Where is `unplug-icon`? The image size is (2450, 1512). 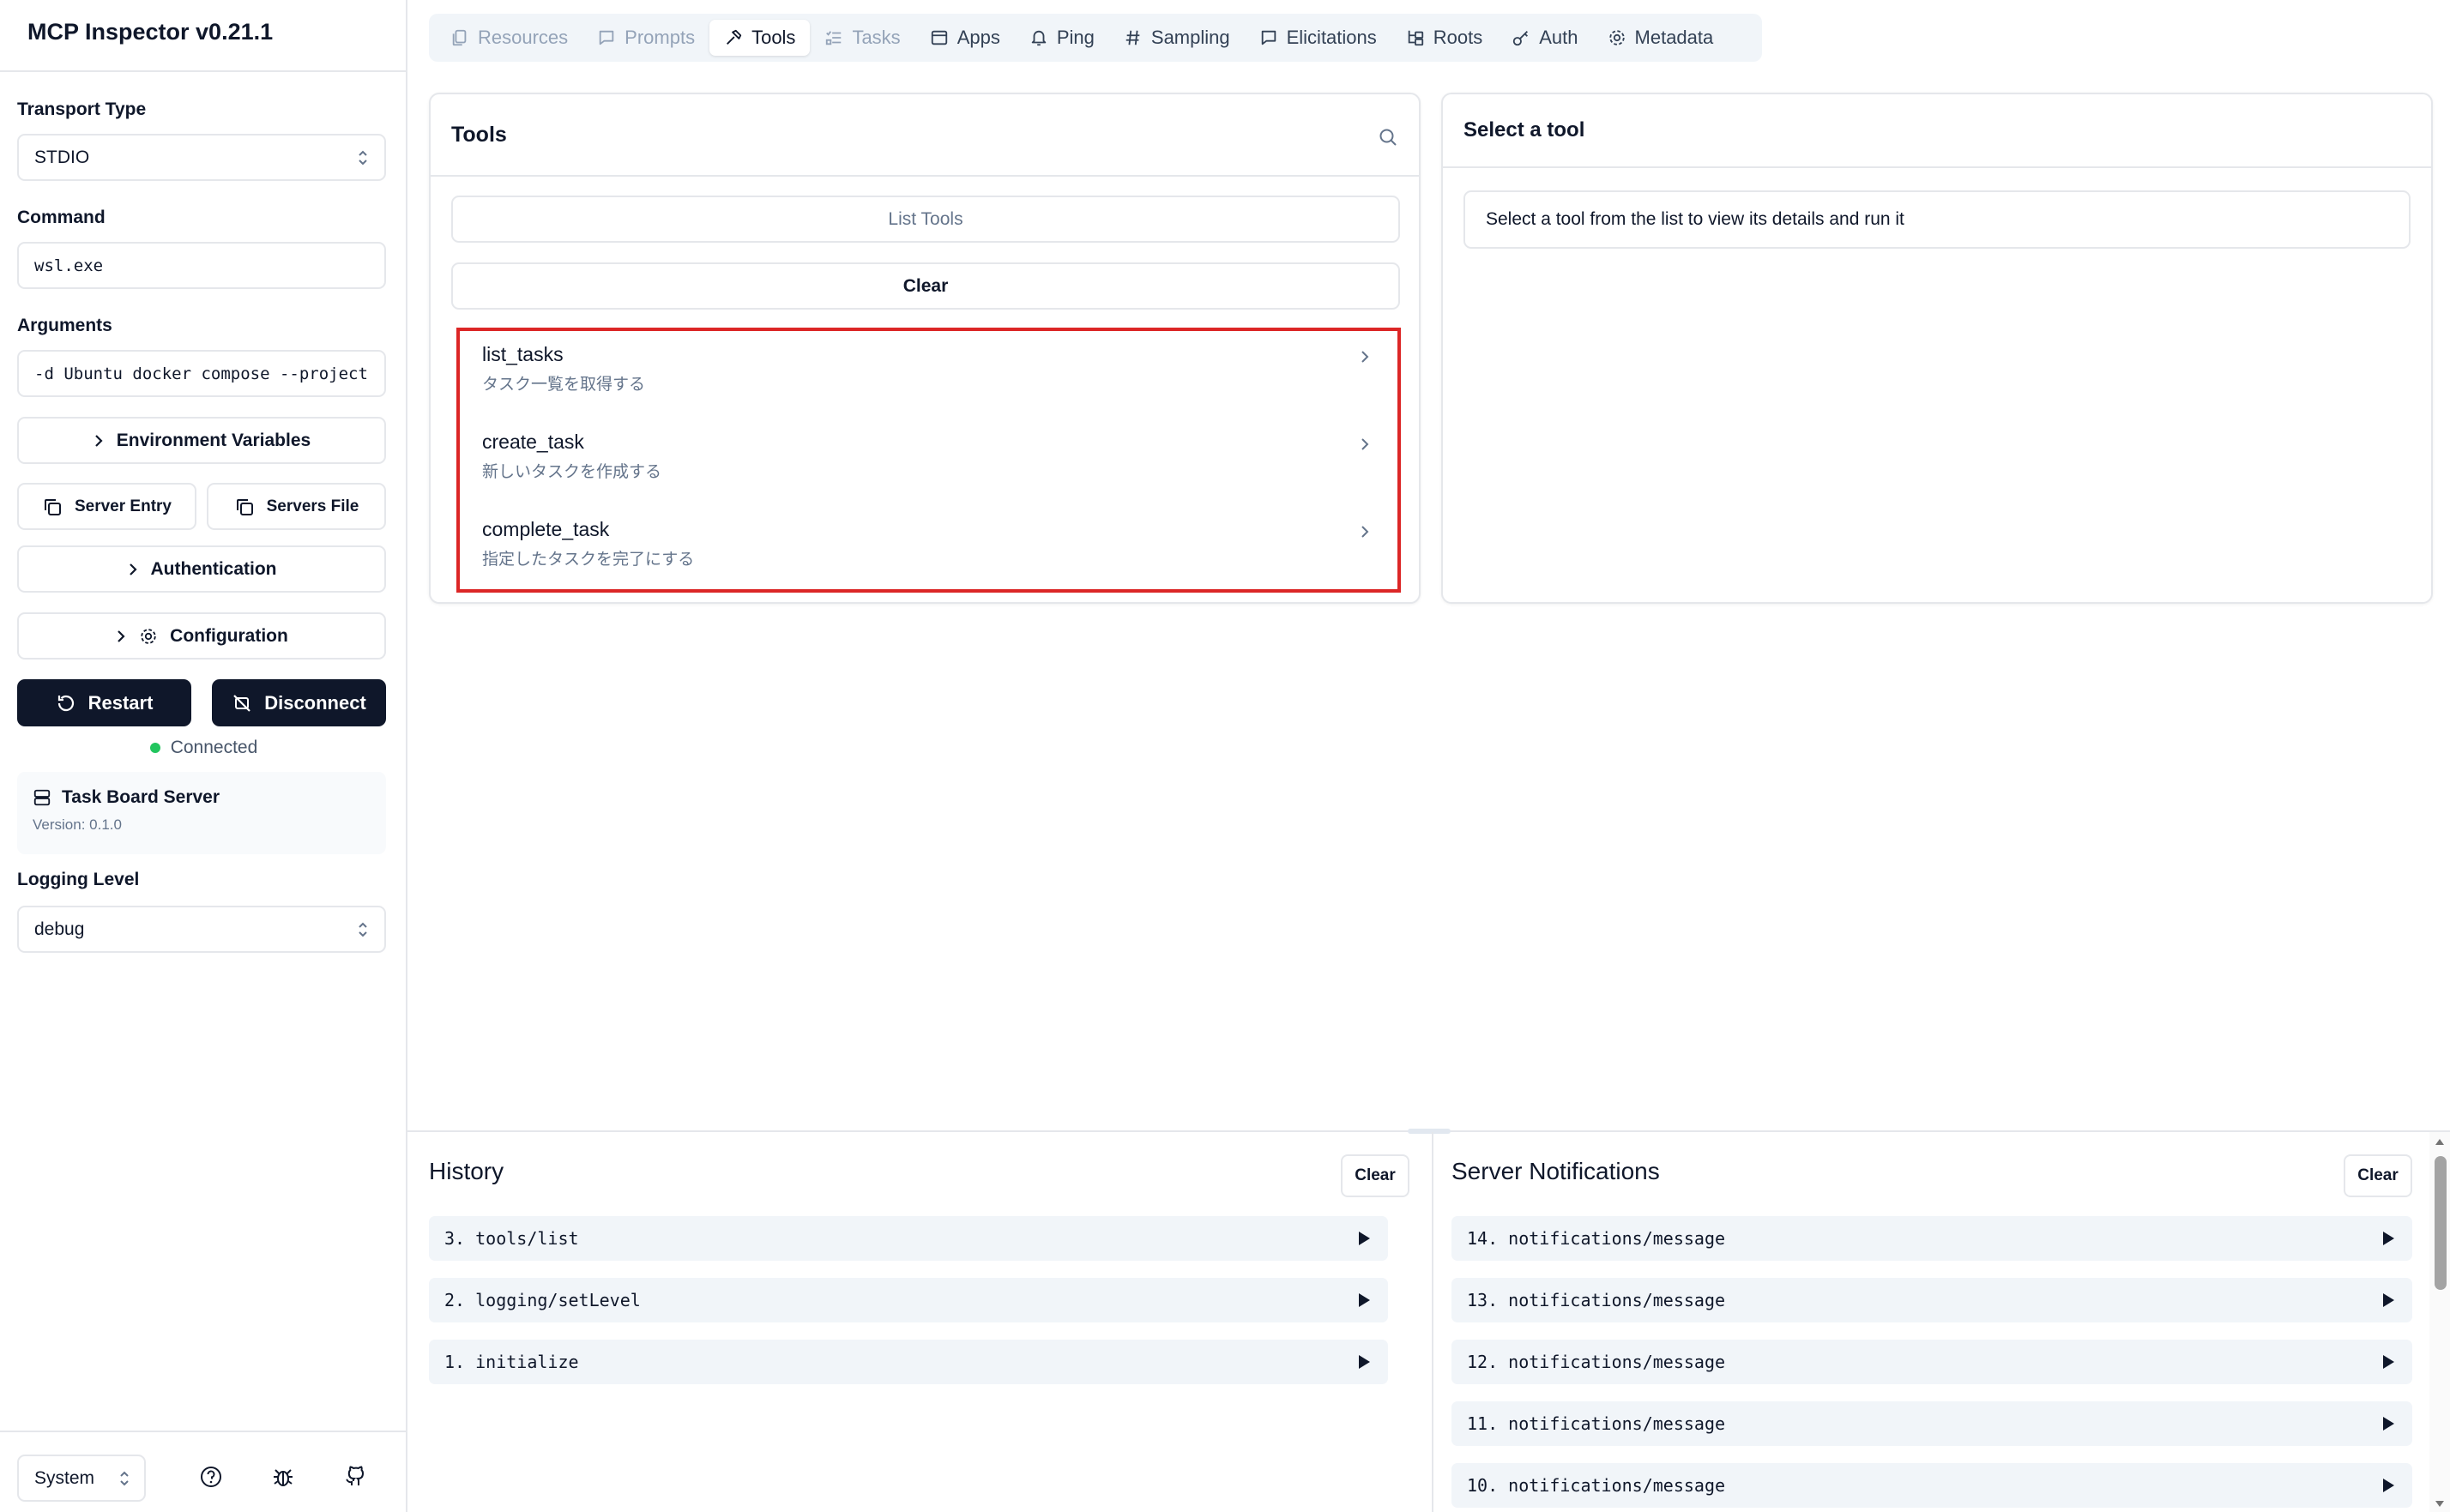 unplug-icon is located at coordinates (241, 703).